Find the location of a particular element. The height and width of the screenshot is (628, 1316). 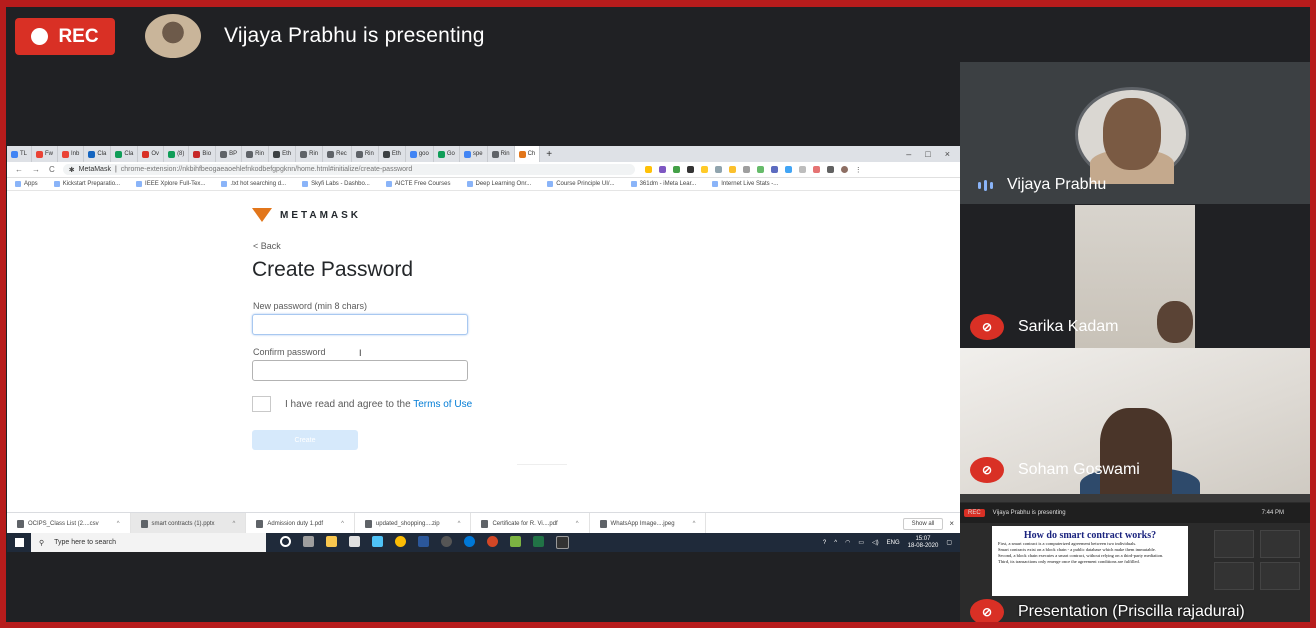

terminal-icon is located at coordinates (562, 542).